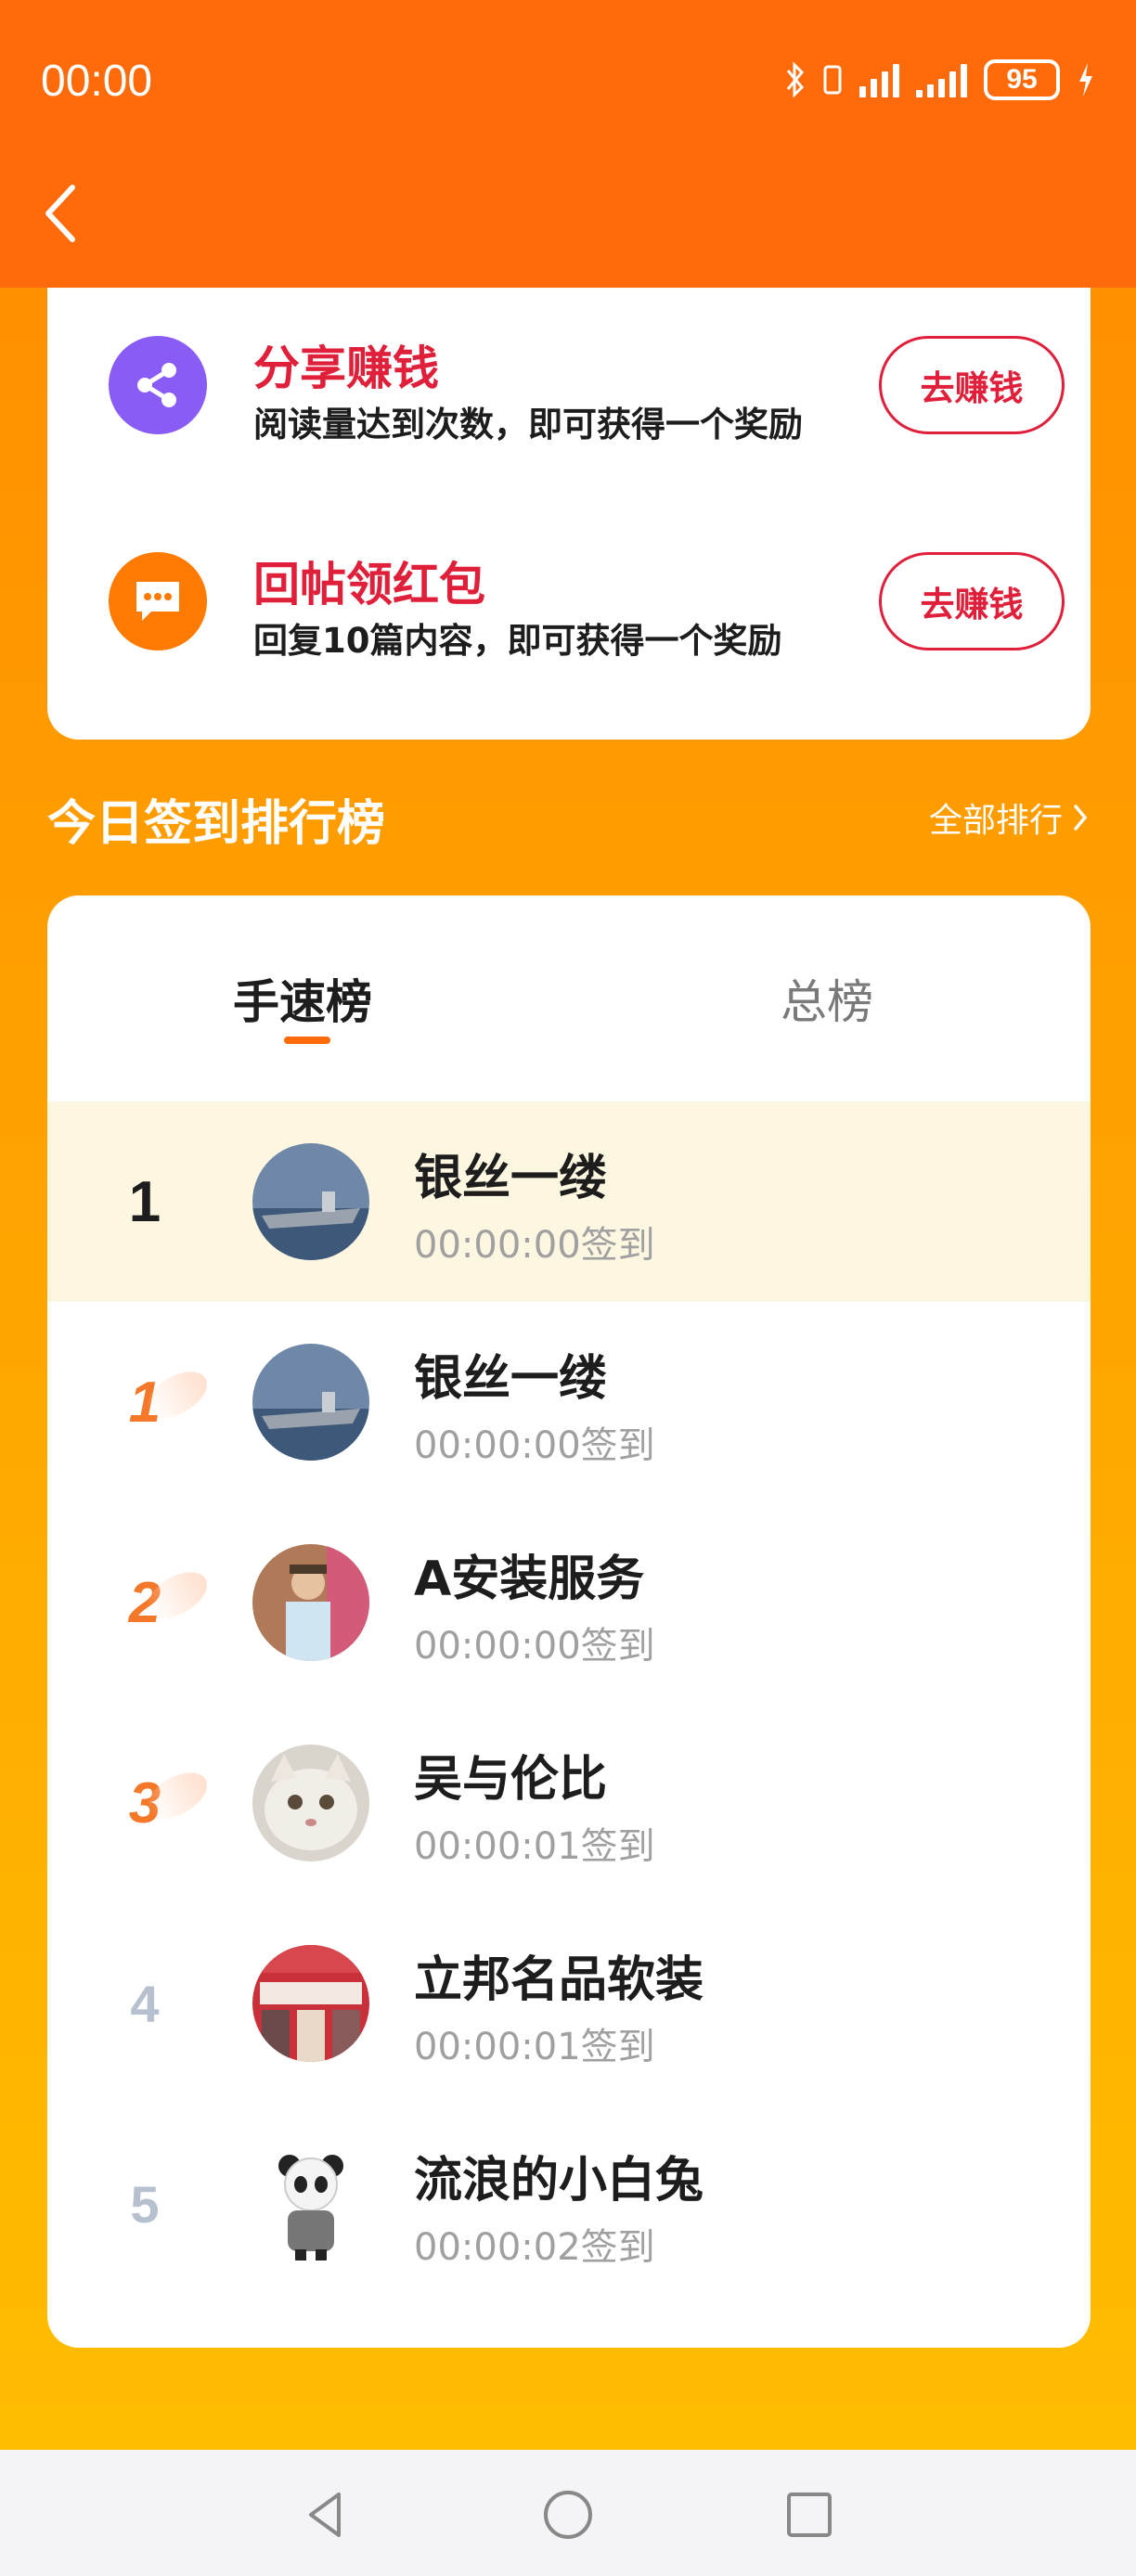 This screenshot has width=1136, height=2576. I want to click on tab-underline, so click(307, 1040).